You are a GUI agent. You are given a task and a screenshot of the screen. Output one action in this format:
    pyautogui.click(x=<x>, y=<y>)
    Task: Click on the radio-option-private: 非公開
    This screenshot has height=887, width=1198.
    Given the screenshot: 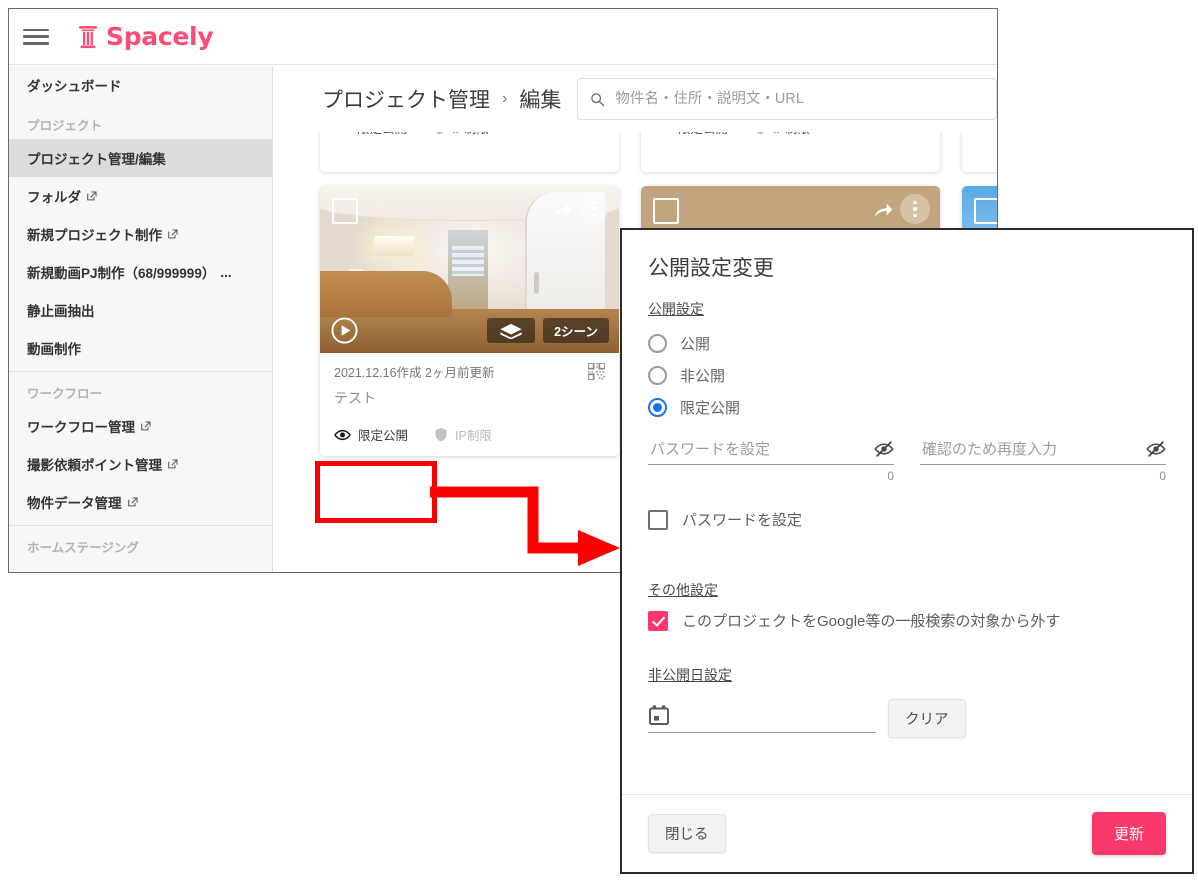 What is the action you would take?
    pyautogui.click(x=907, y=375)
    